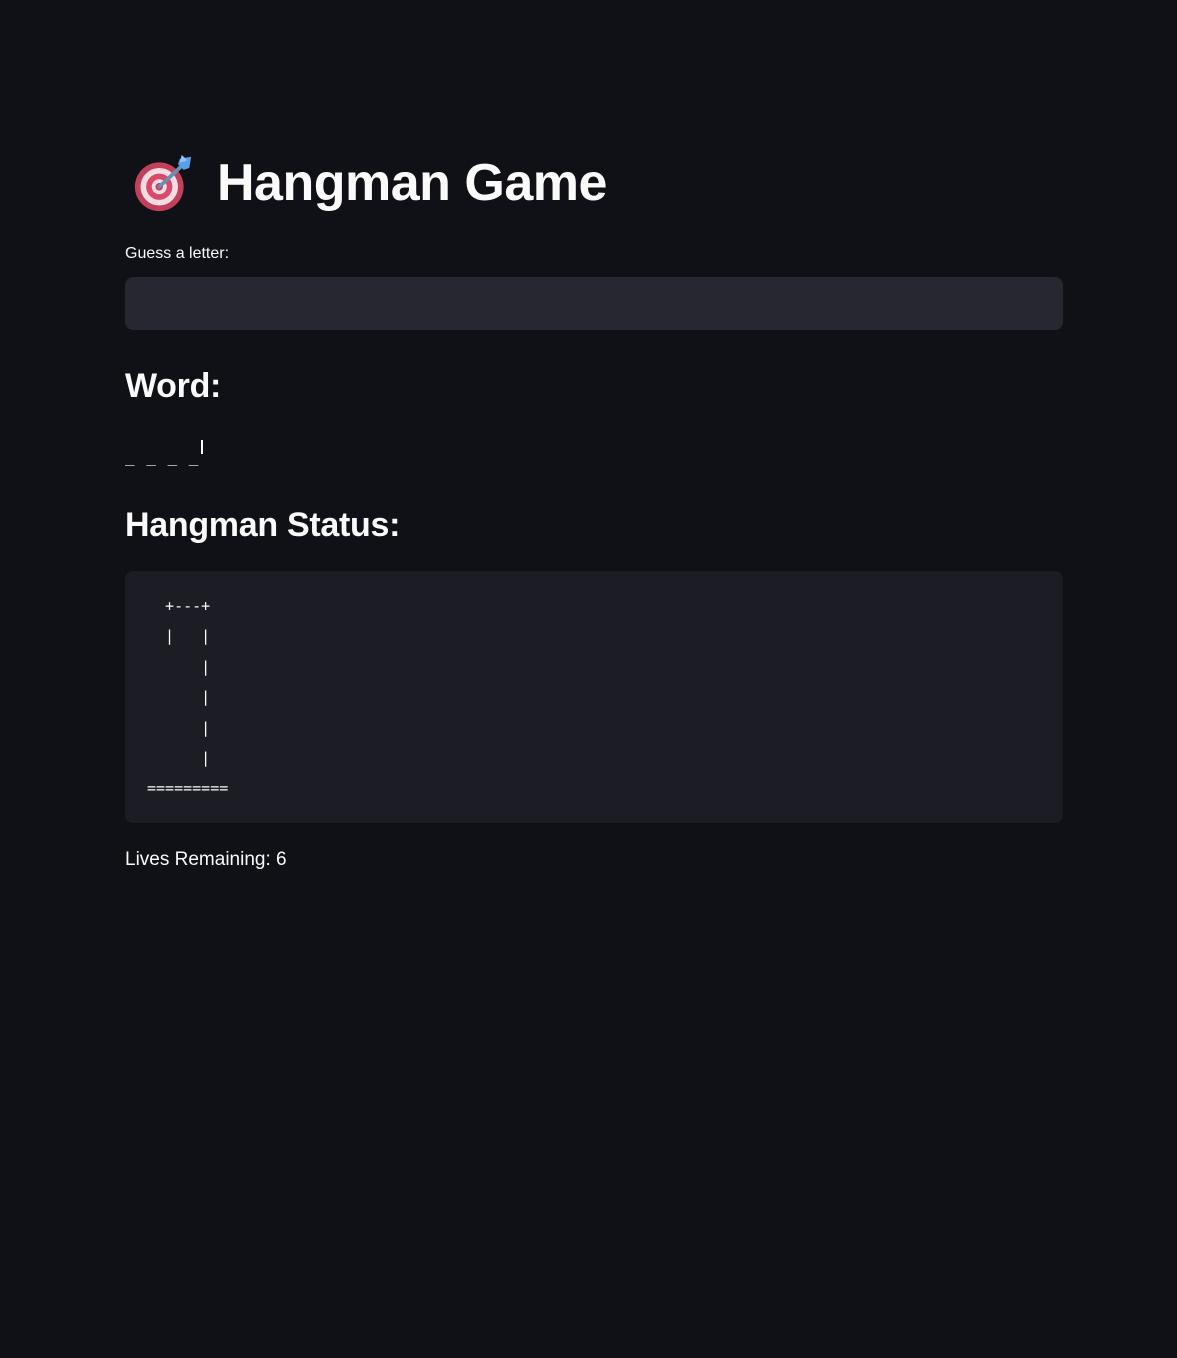 The image size is (1177, 1358). Describe the element at coordinates (177, 253) in the screenshot. I see `guess-input-label: Guess a letter:` at that location.